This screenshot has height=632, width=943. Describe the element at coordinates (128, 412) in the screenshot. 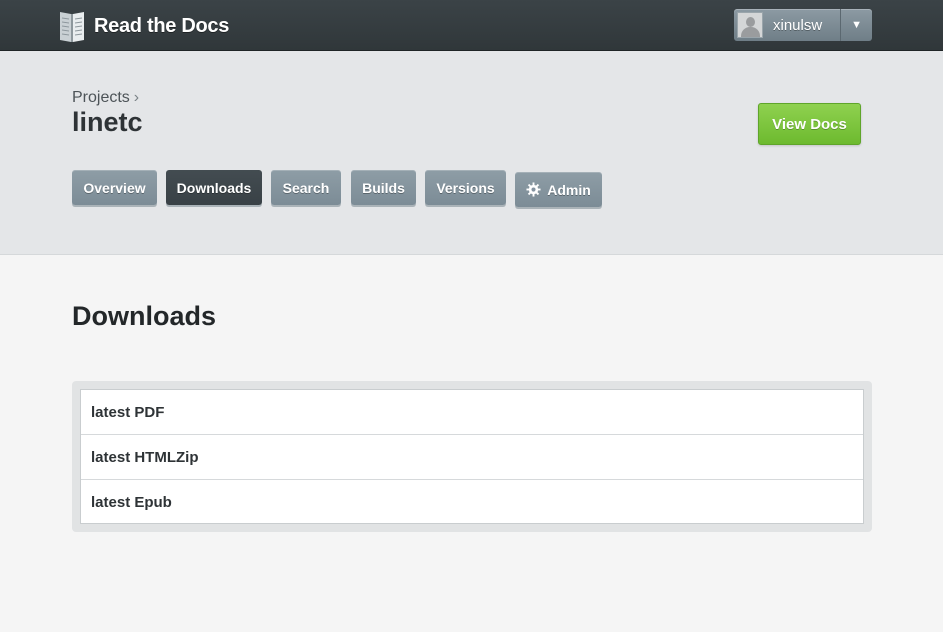

I see `download-label: latest PDF` at that location.